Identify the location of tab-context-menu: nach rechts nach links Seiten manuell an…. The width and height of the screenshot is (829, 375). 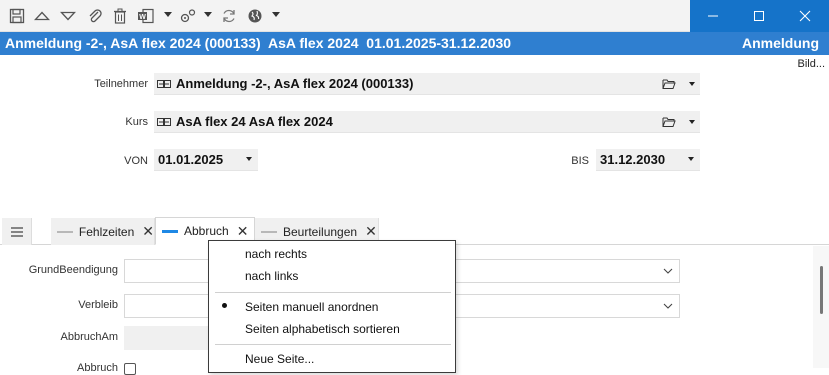
(332, 306).